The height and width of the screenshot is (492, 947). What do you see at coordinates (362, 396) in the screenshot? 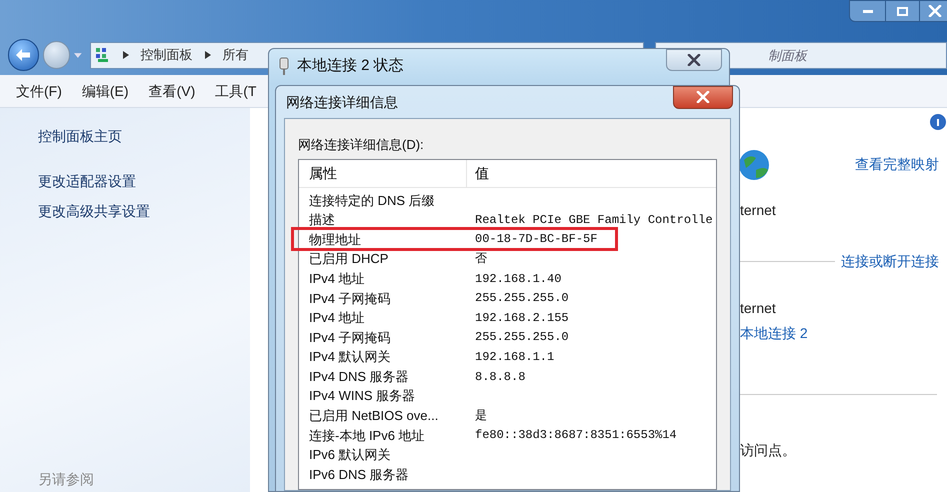
I see `property-cell-text: IPv4 WINS 服务器` at bounding box center [362, 396].